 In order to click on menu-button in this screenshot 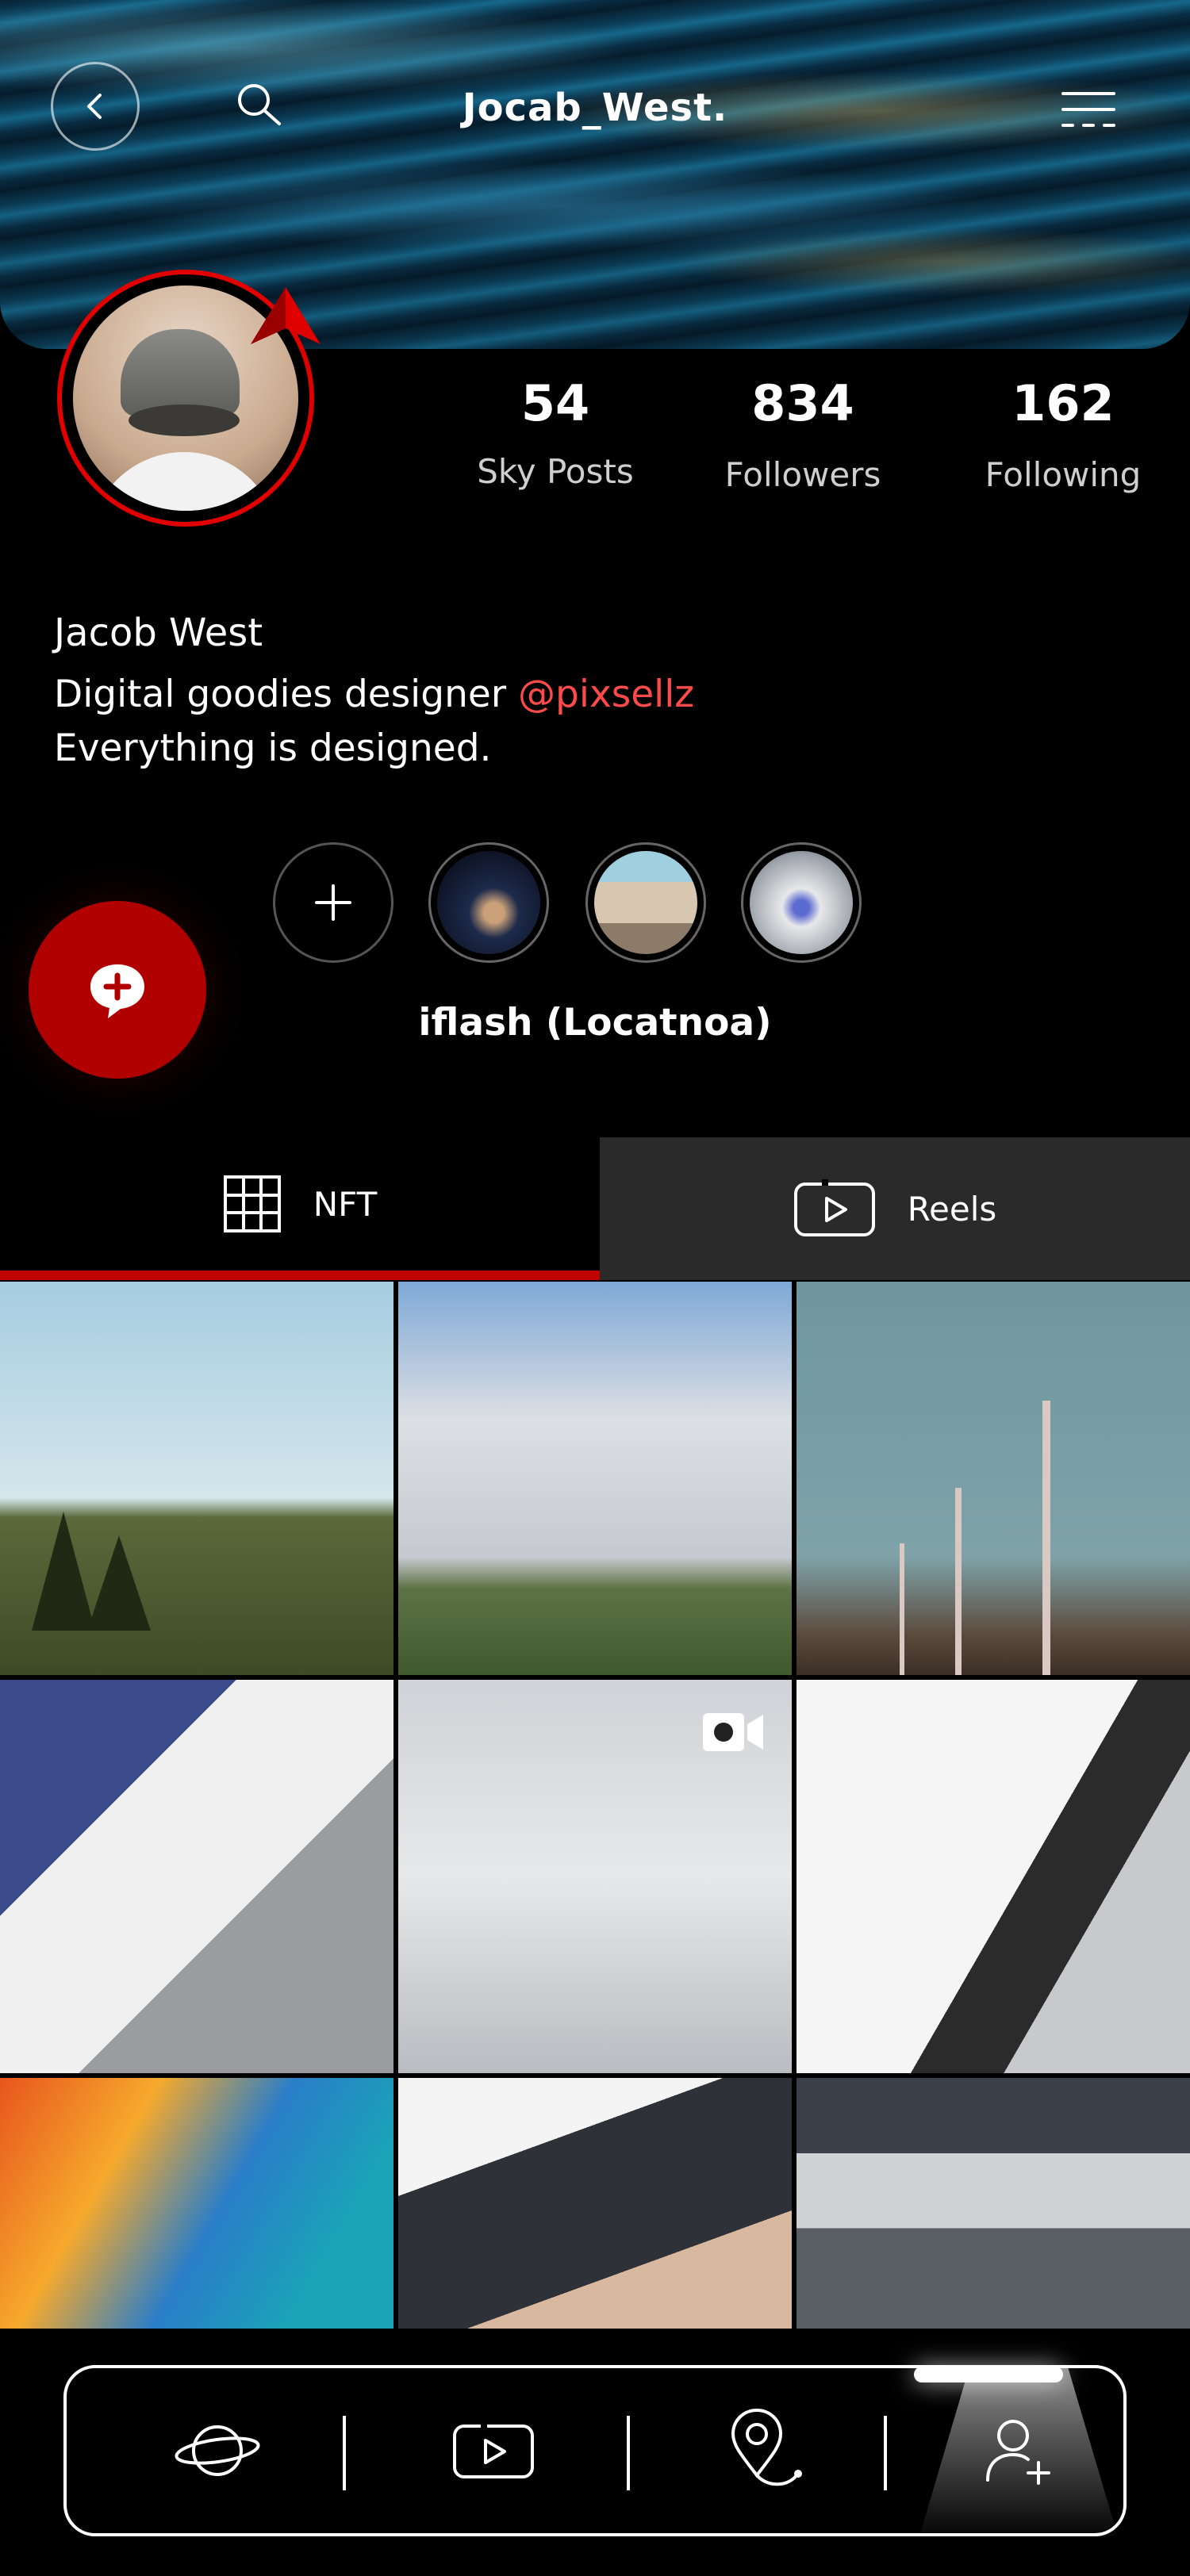, I will do `click(1088, 109)`.